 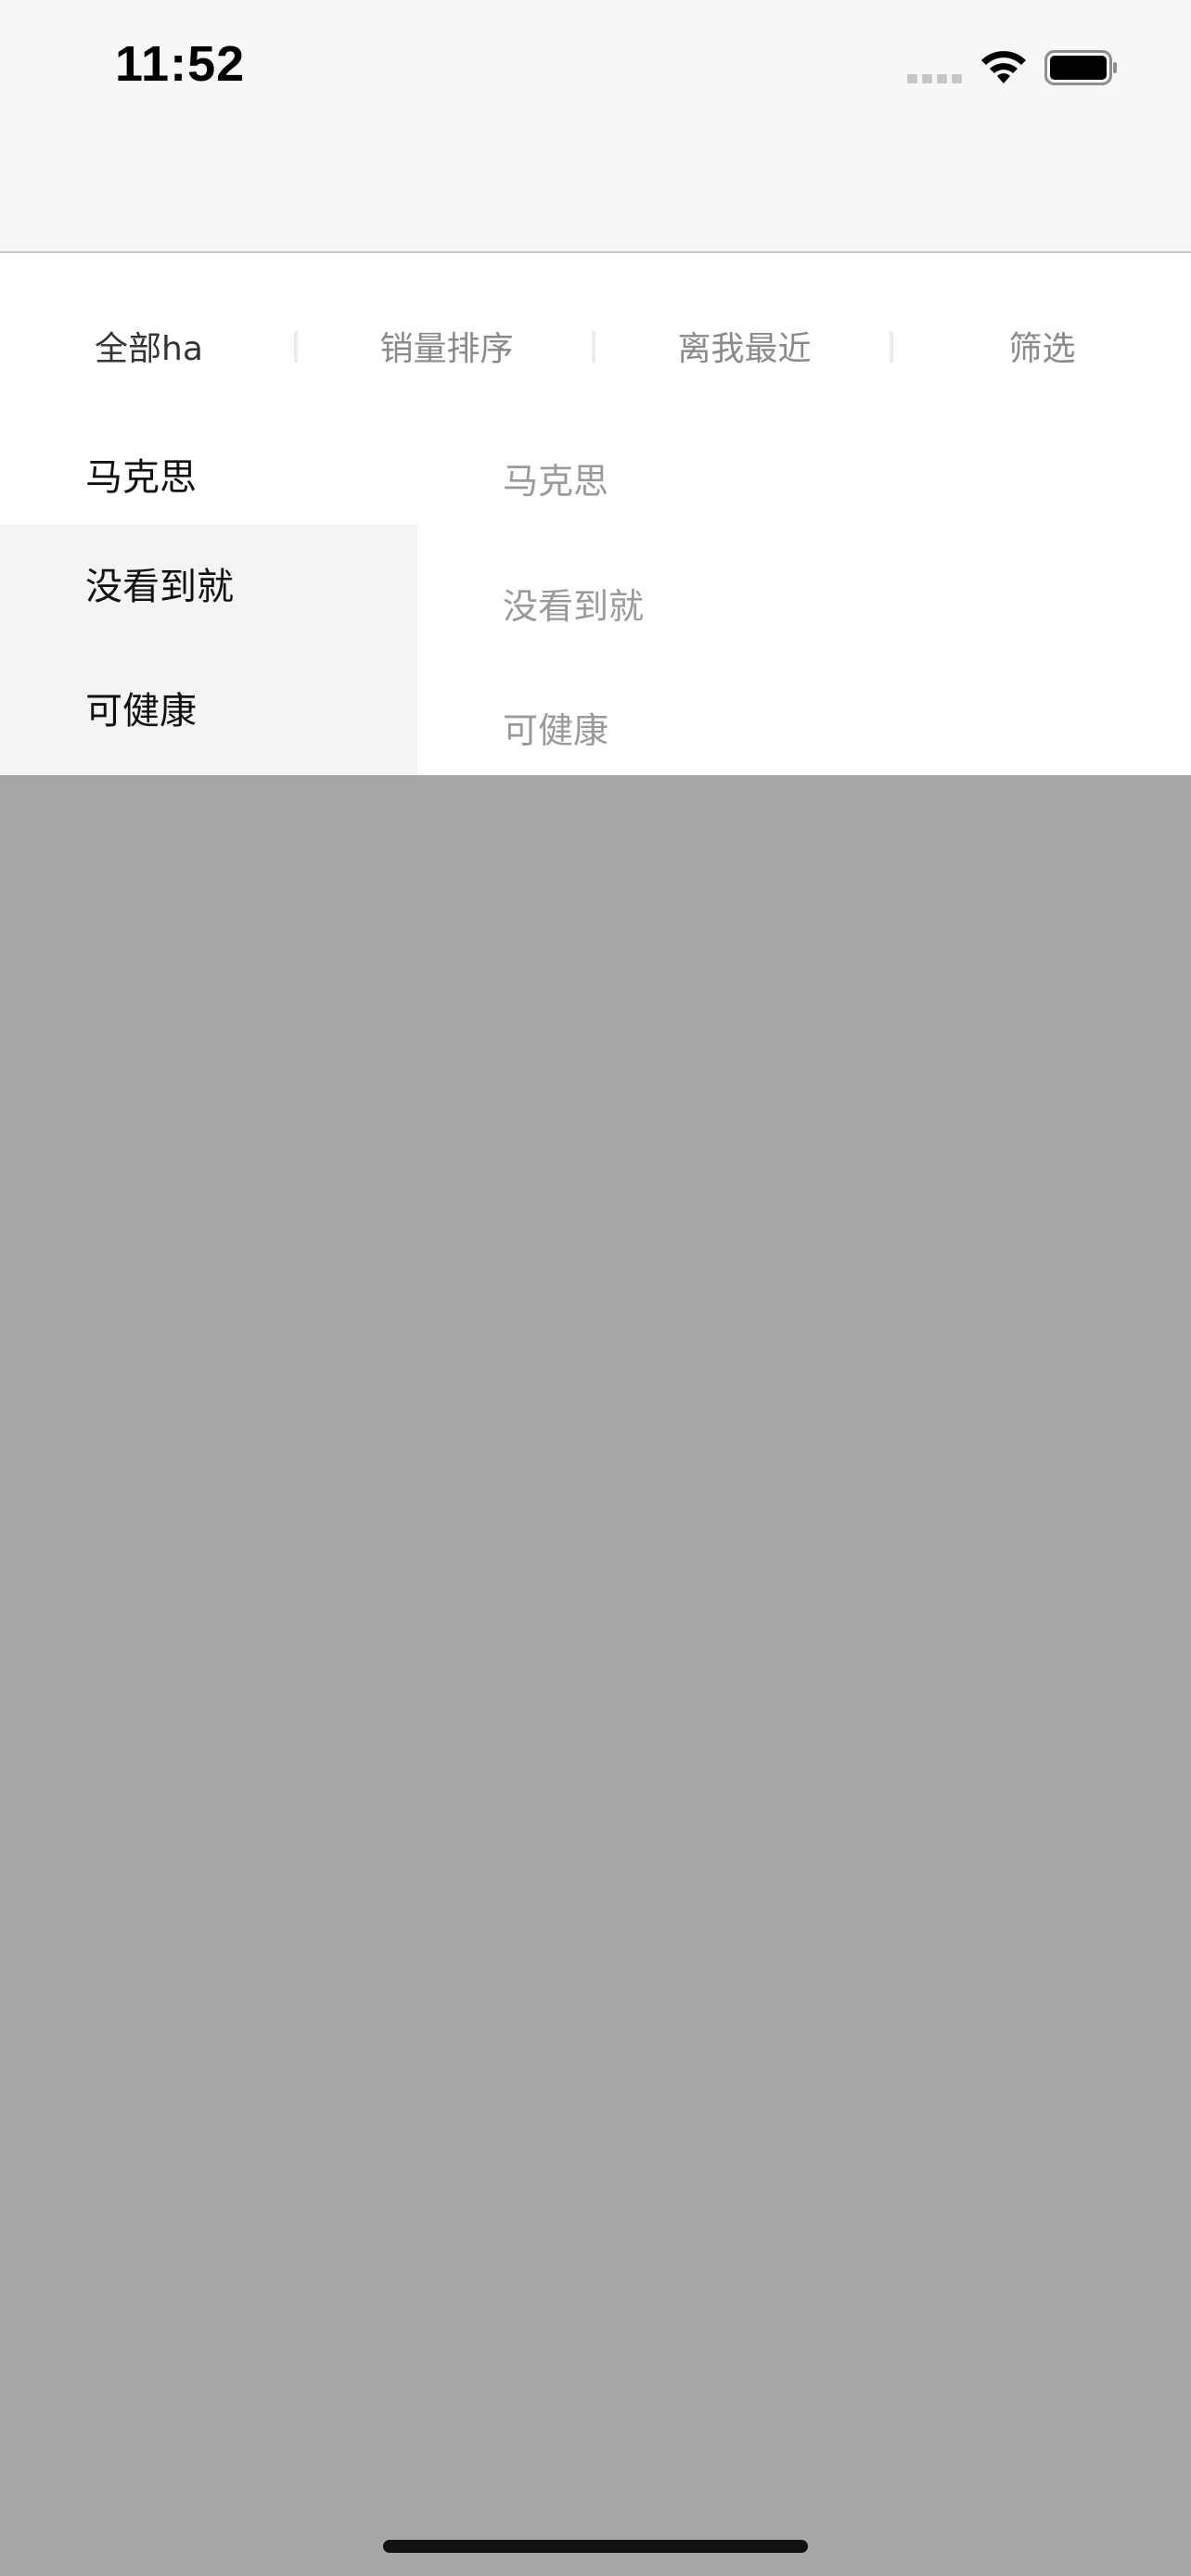 I want to click on category-dropdown: 马克思 没看到就 可健康 马克思 没看到就 可健康, so click(x=595, y=591).